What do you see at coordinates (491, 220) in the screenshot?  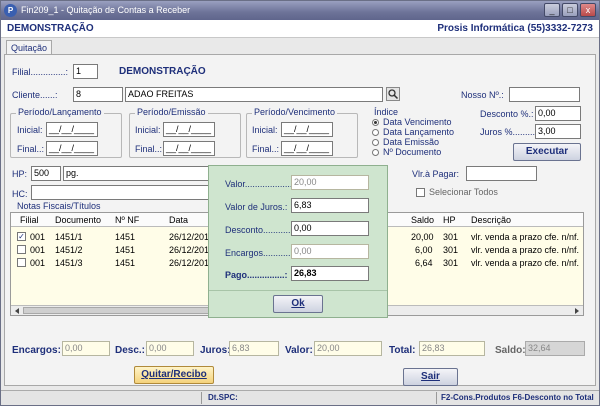 I see `col-descricao: Descrição` at bounding box center [491, 220].